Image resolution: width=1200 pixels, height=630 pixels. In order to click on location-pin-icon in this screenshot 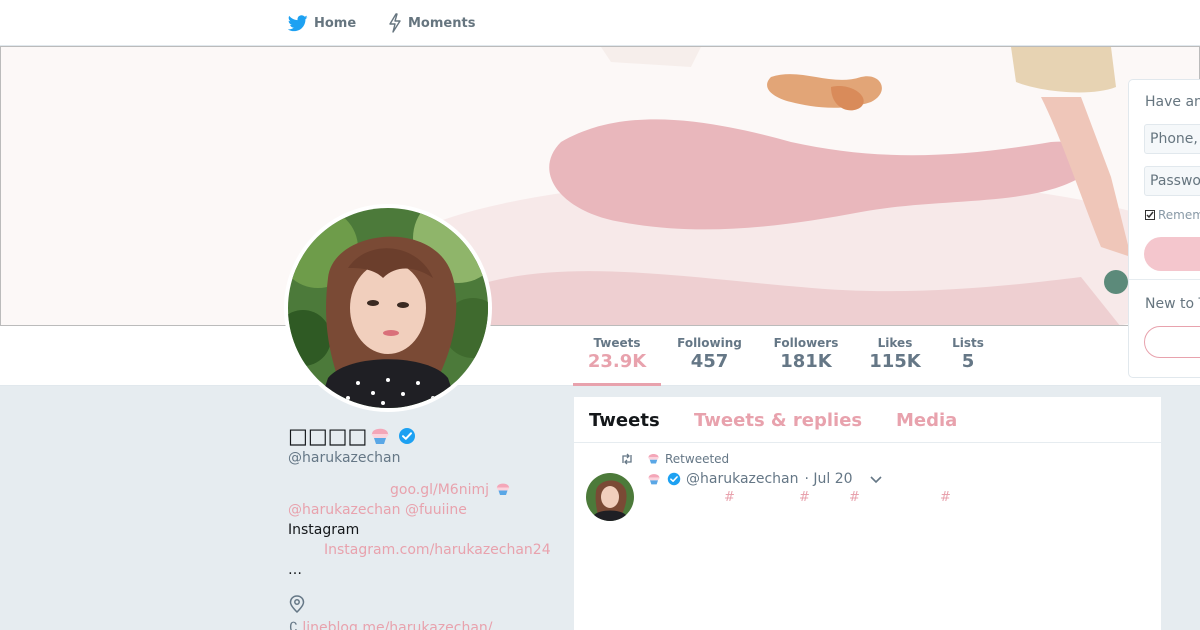, I will do `click(297, 606)`.